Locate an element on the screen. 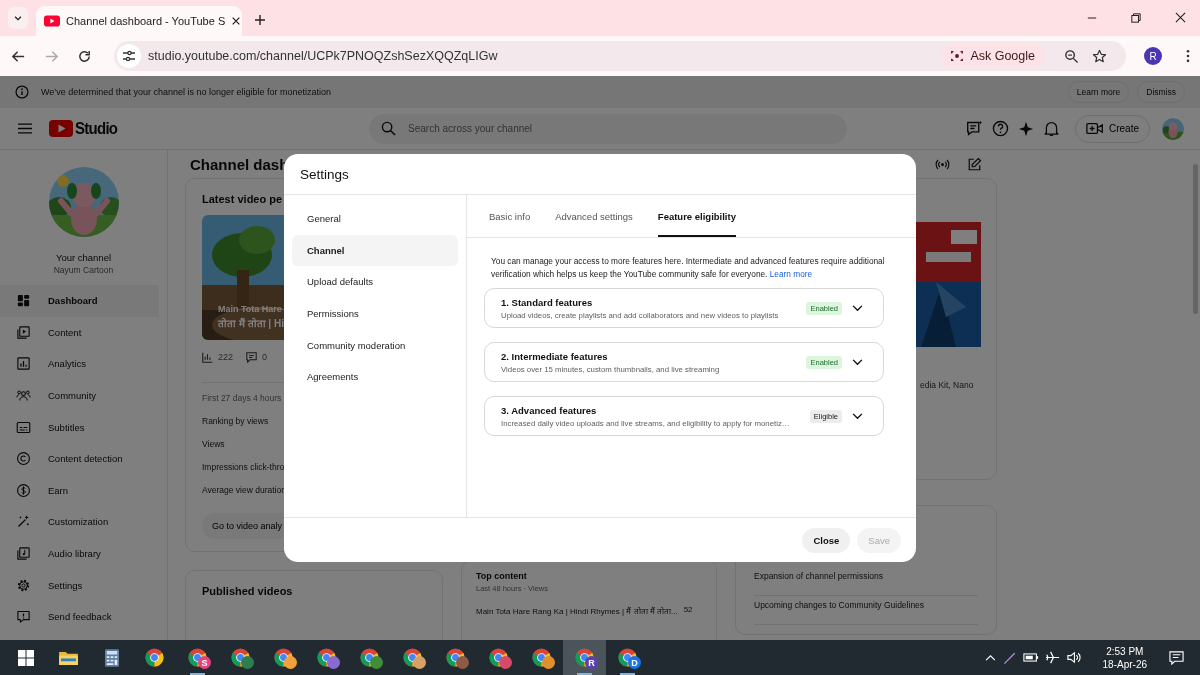 The image size is (1200, 675). pen-icon is located at coordinates (1009, 657).